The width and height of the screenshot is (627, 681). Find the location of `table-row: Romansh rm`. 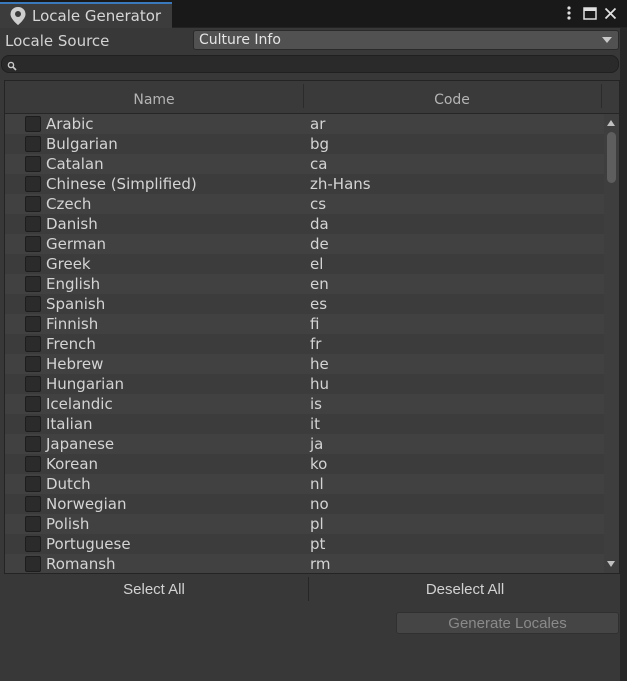

table-row: Romansh rm is located at coordinates (304, 563).